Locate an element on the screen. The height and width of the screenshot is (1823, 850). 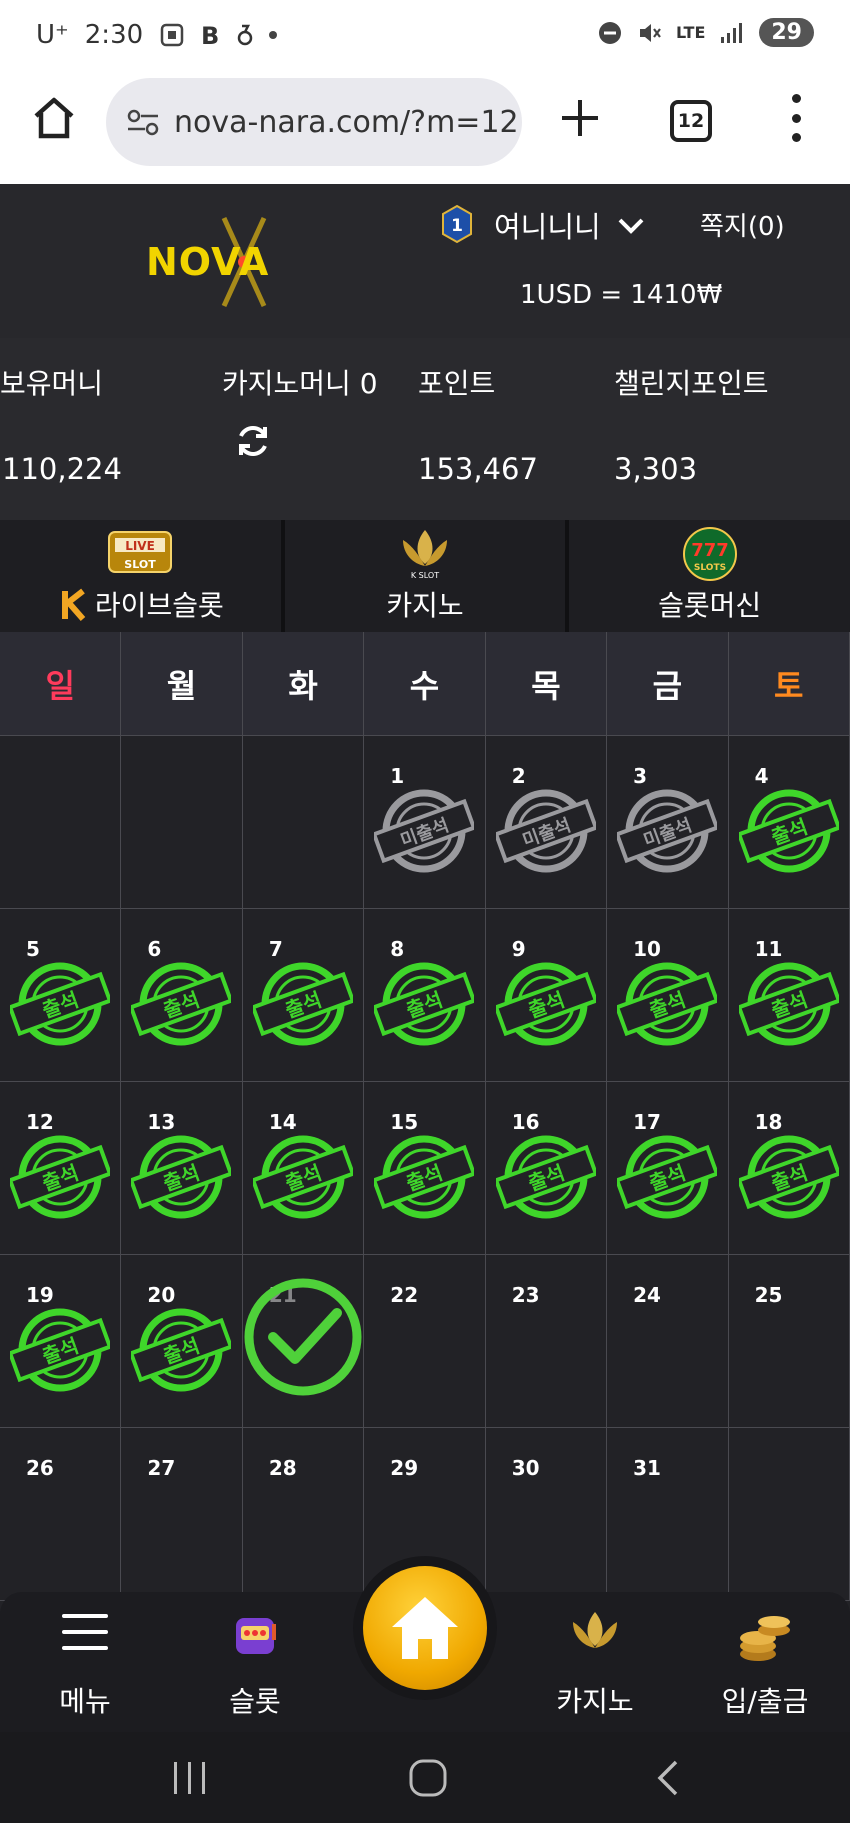
calendar-day-cell: 31 is located at coordinates (668, 1514).